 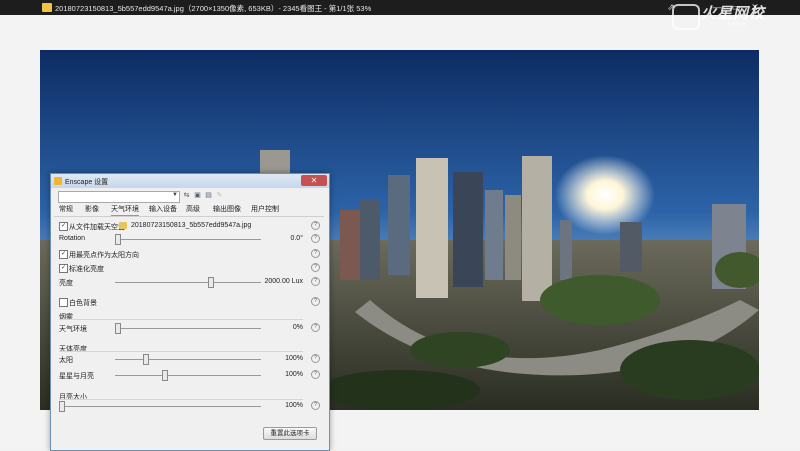 I want to click on load-skybox-checkbox: ✓, so click(x=63, y=226).